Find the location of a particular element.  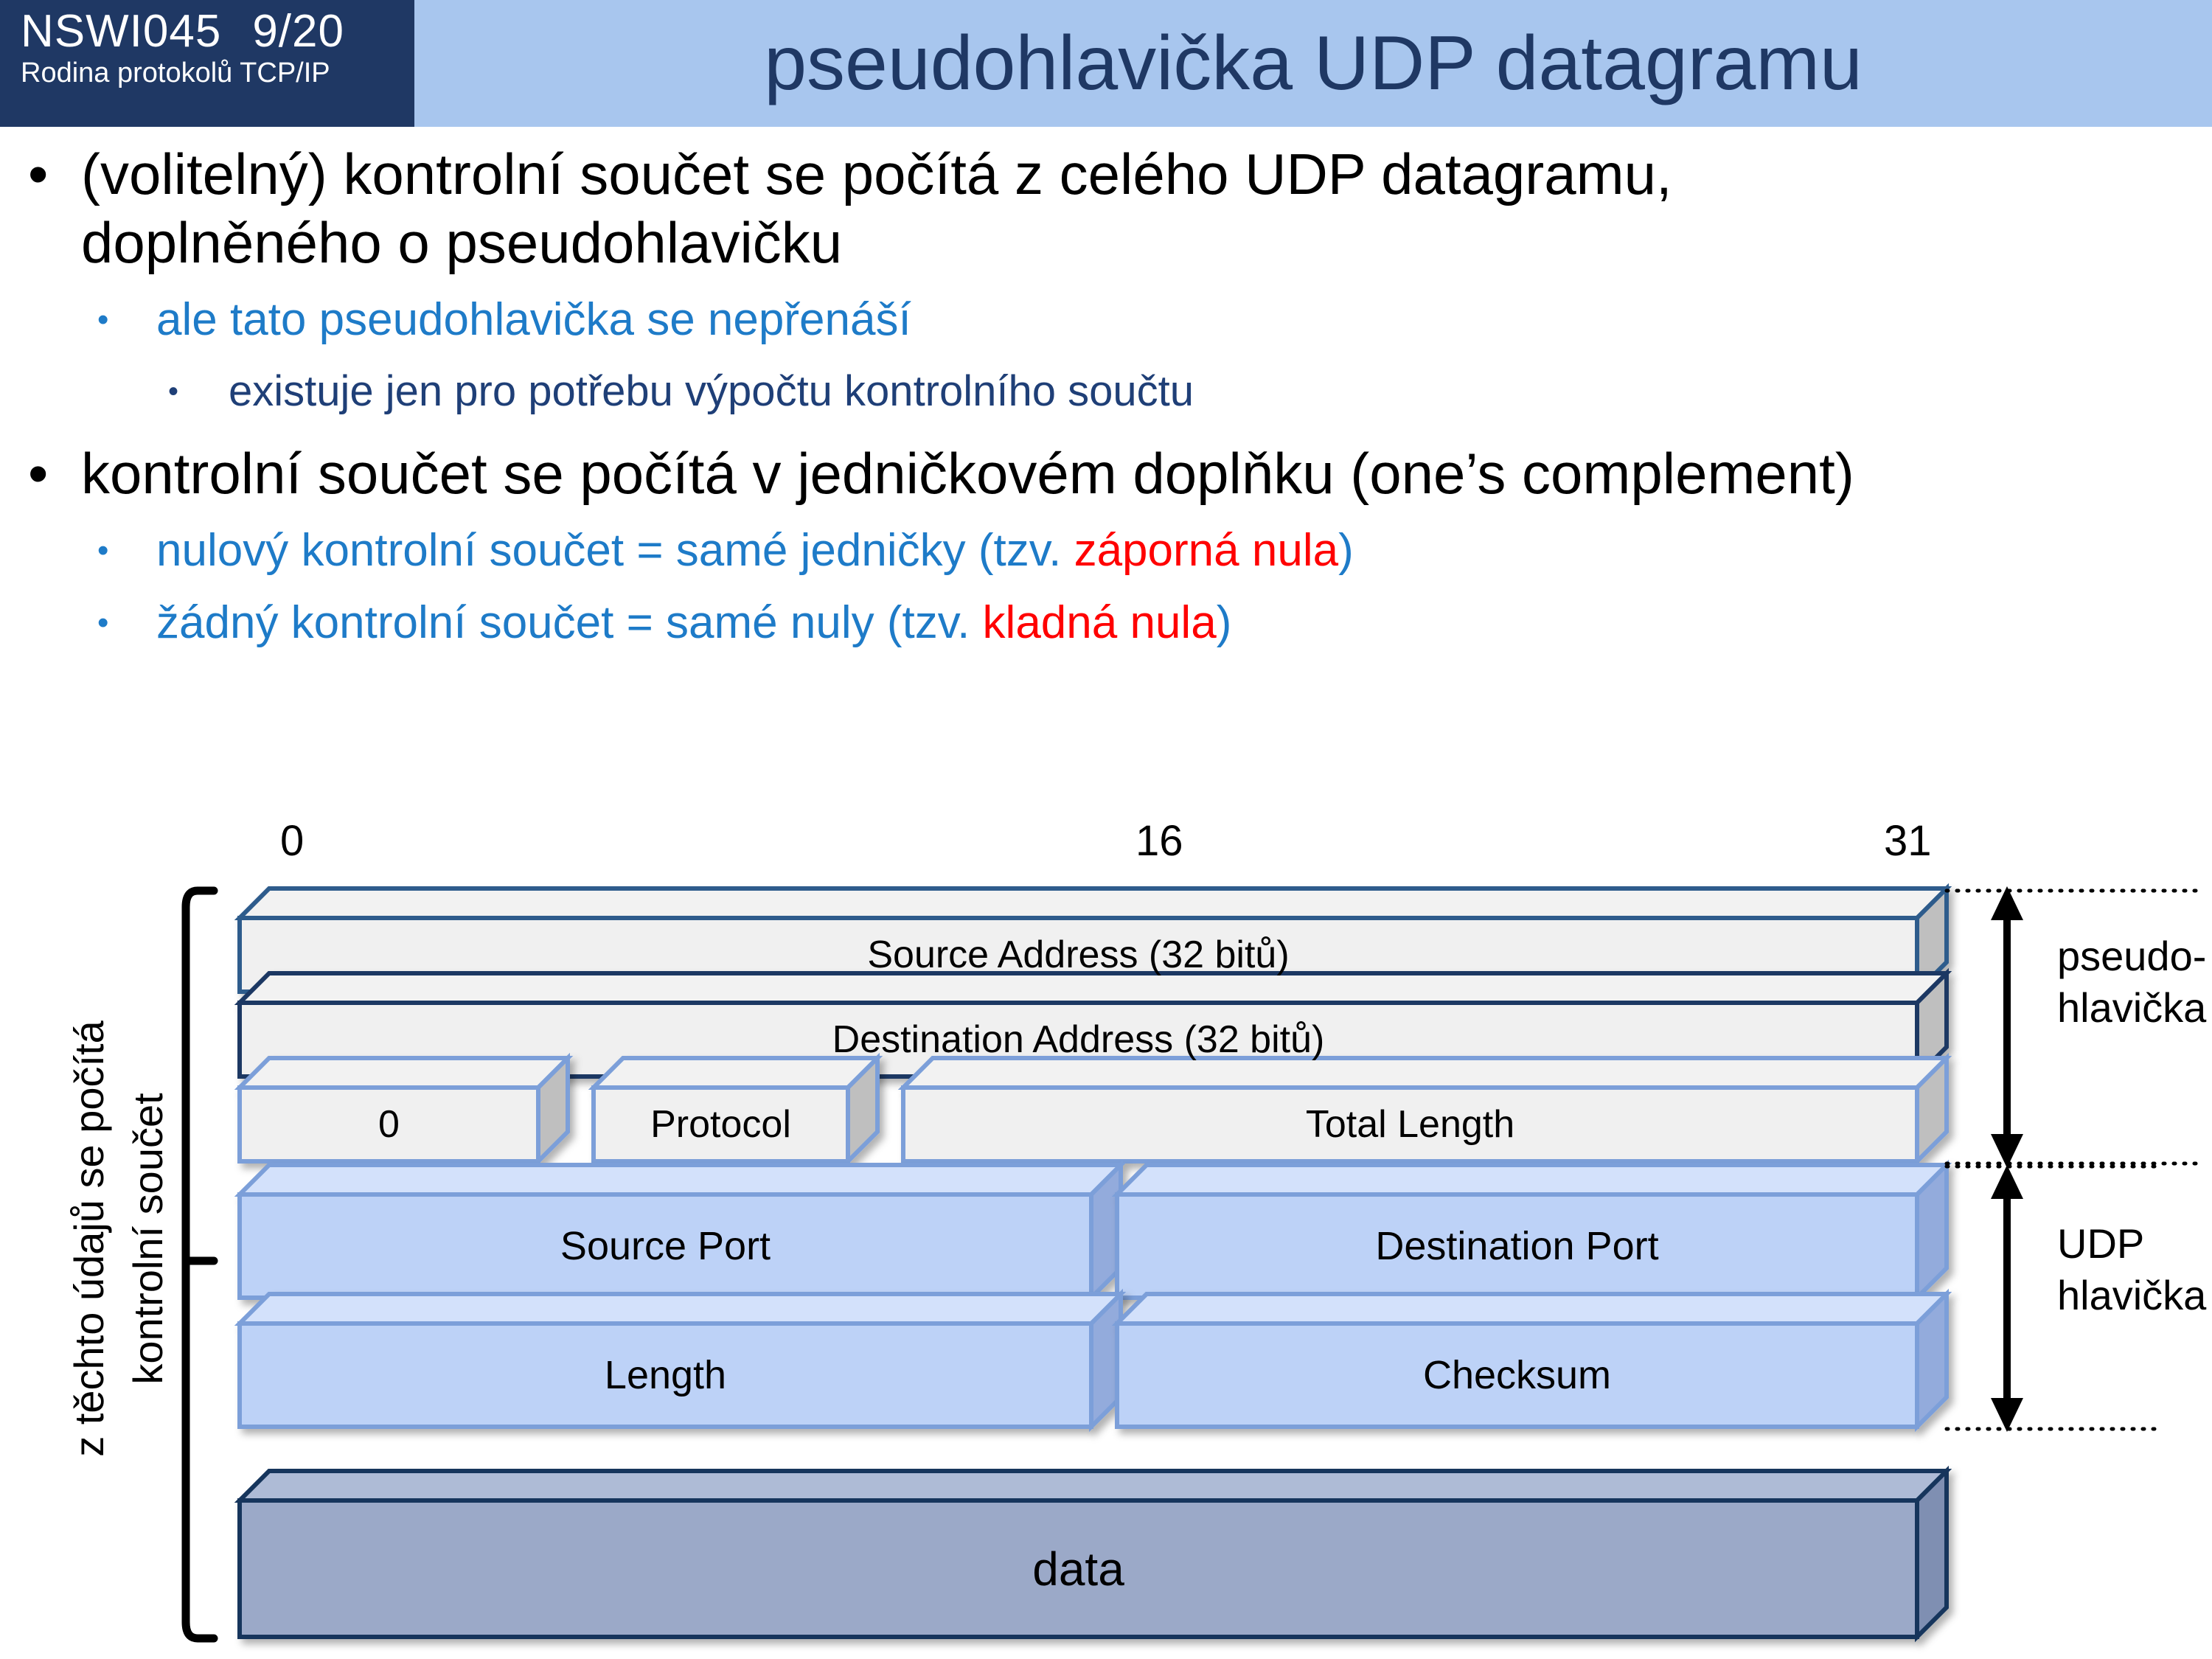

bullet-text-highlight: záporná nula is located at coordinates (1206, 550).